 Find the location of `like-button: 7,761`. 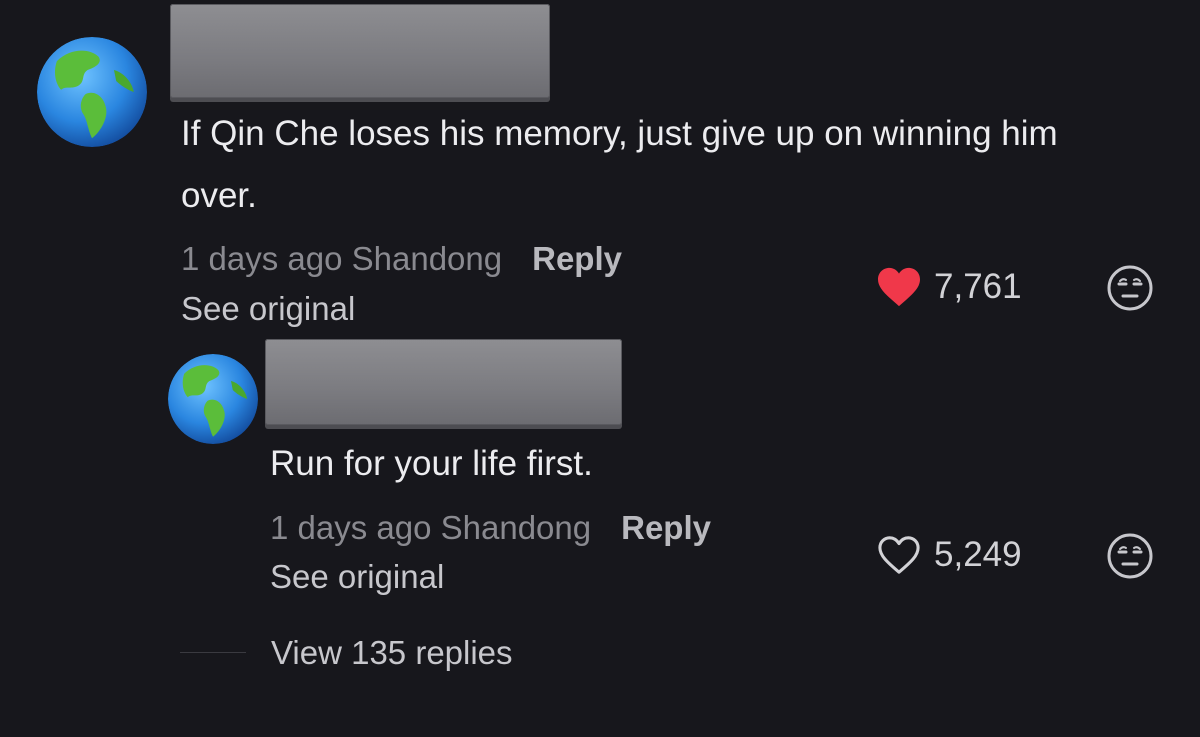

like-button: 7,761 is located at coordinates (949, 287).